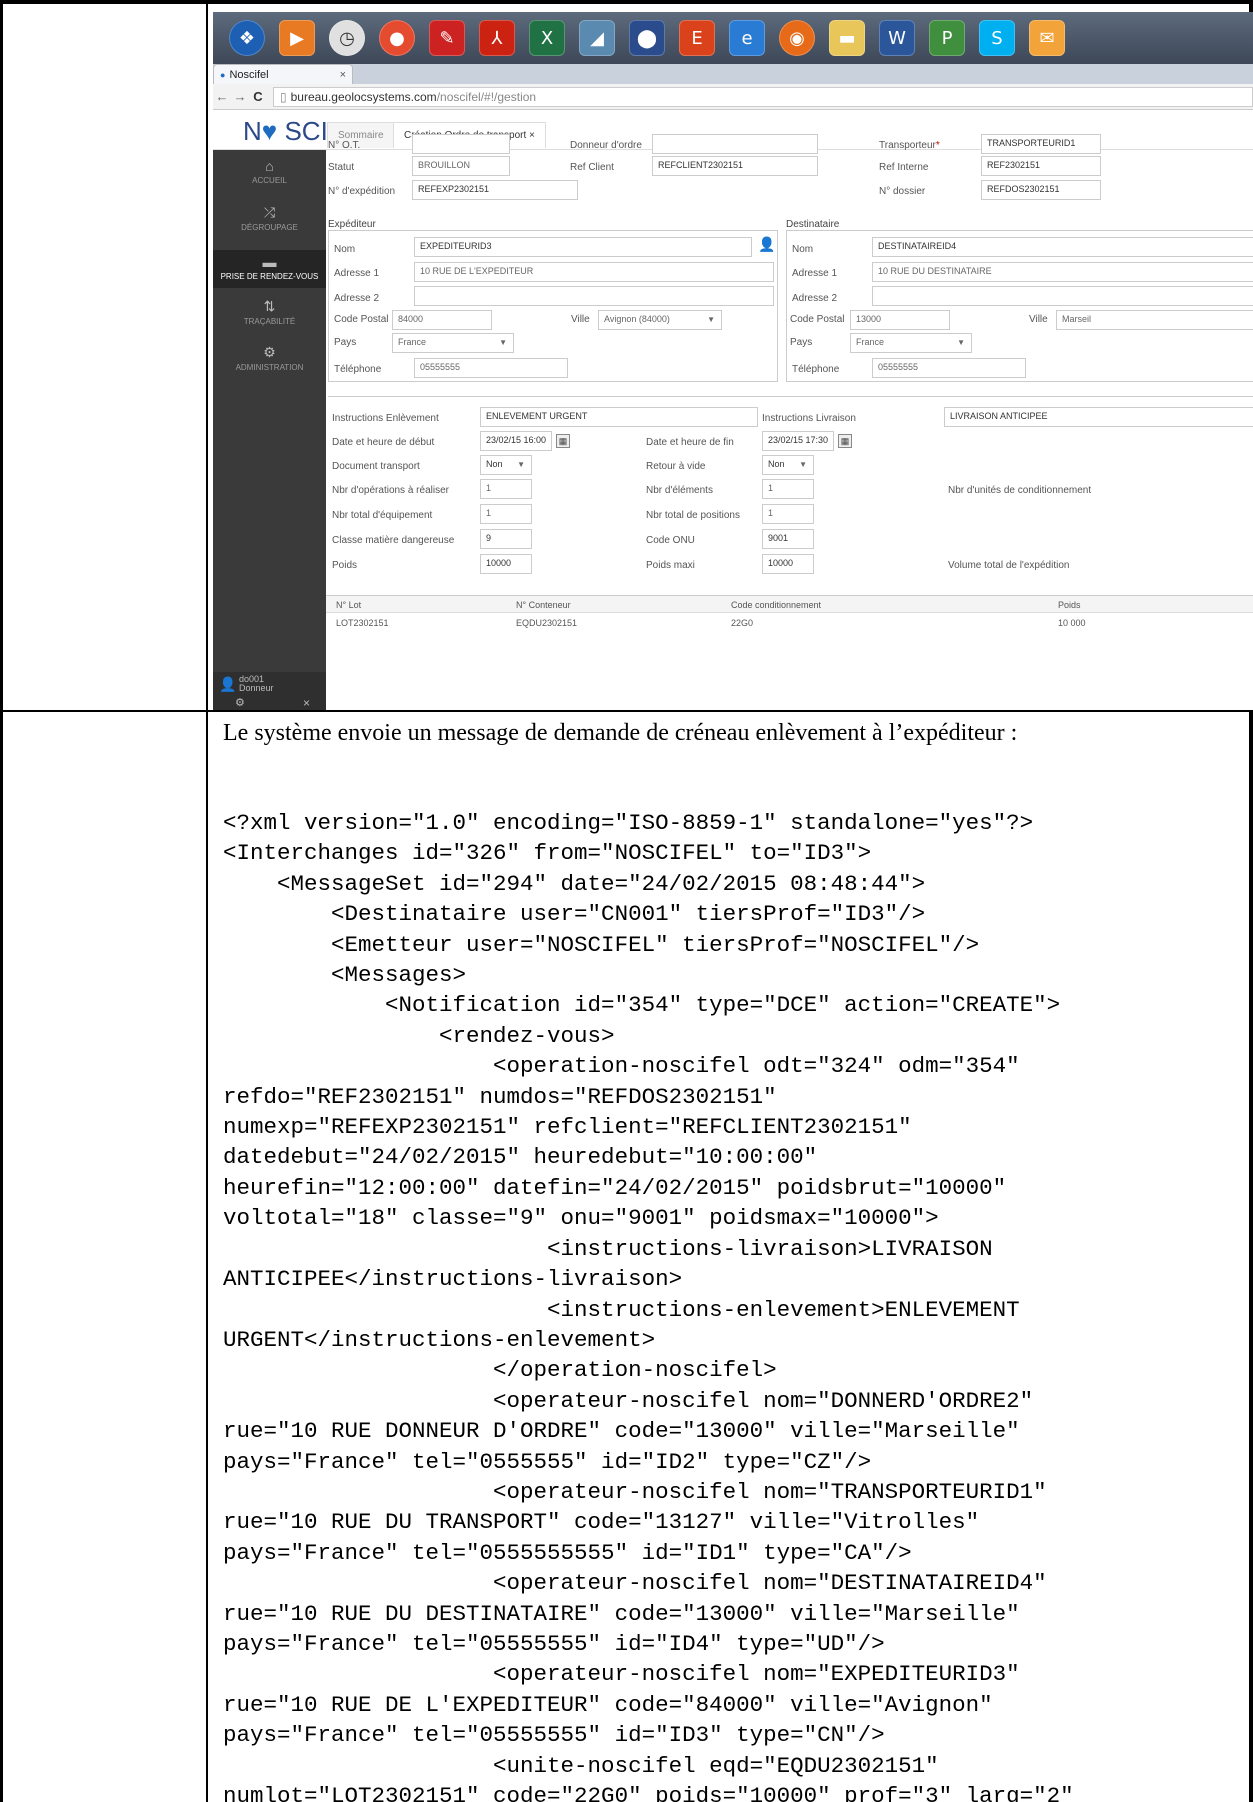  I want to click on grid-col-lot: N° Lot, so click(349, 605).